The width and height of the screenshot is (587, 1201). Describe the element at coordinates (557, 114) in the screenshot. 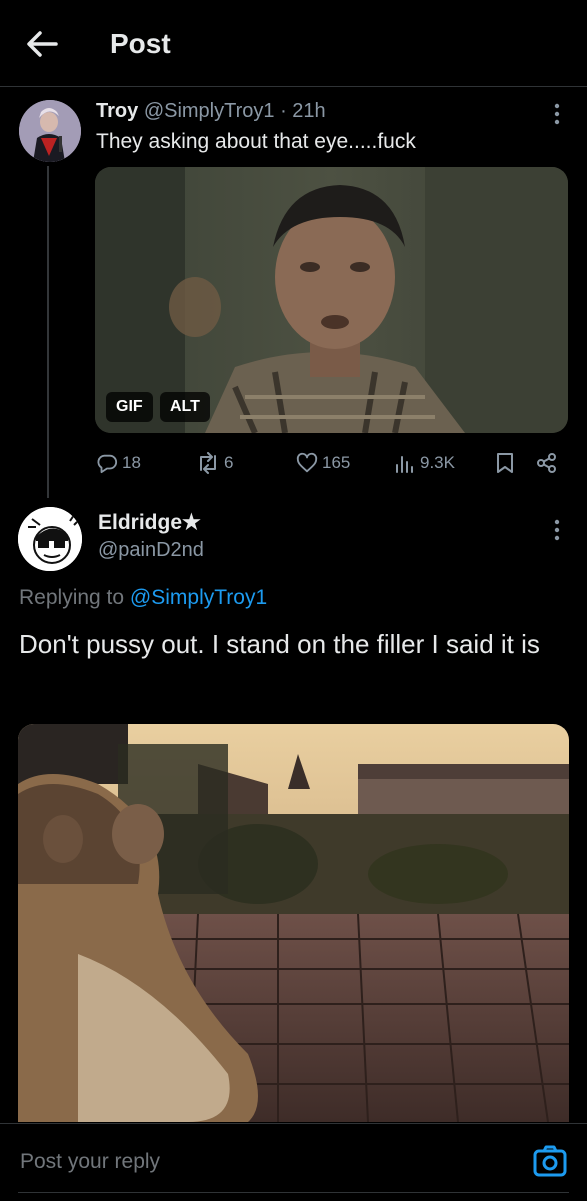

I see `post1-more-icon` at that location.